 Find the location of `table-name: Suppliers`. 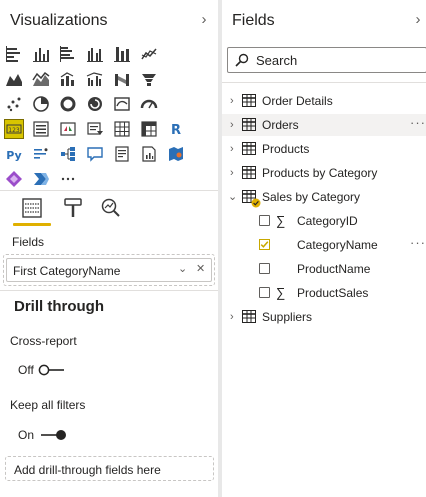

table-name: Suppliers is located at coordinates (287, 317).